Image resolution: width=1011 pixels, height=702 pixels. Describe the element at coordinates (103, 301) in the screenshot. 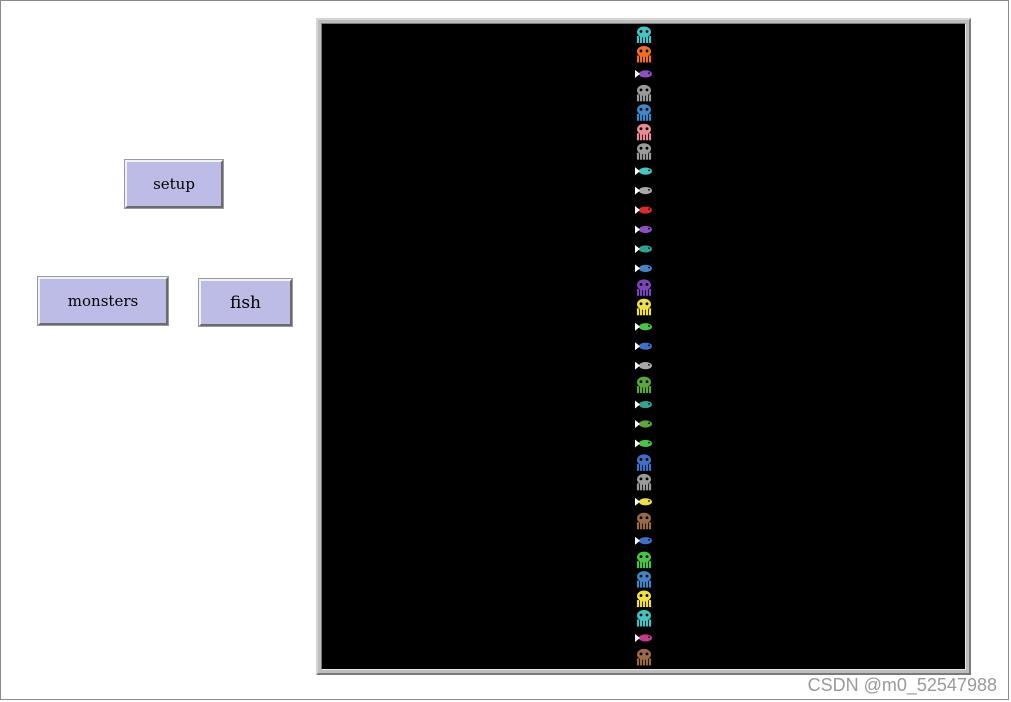

I see `monsters-button: monsters` at that location.